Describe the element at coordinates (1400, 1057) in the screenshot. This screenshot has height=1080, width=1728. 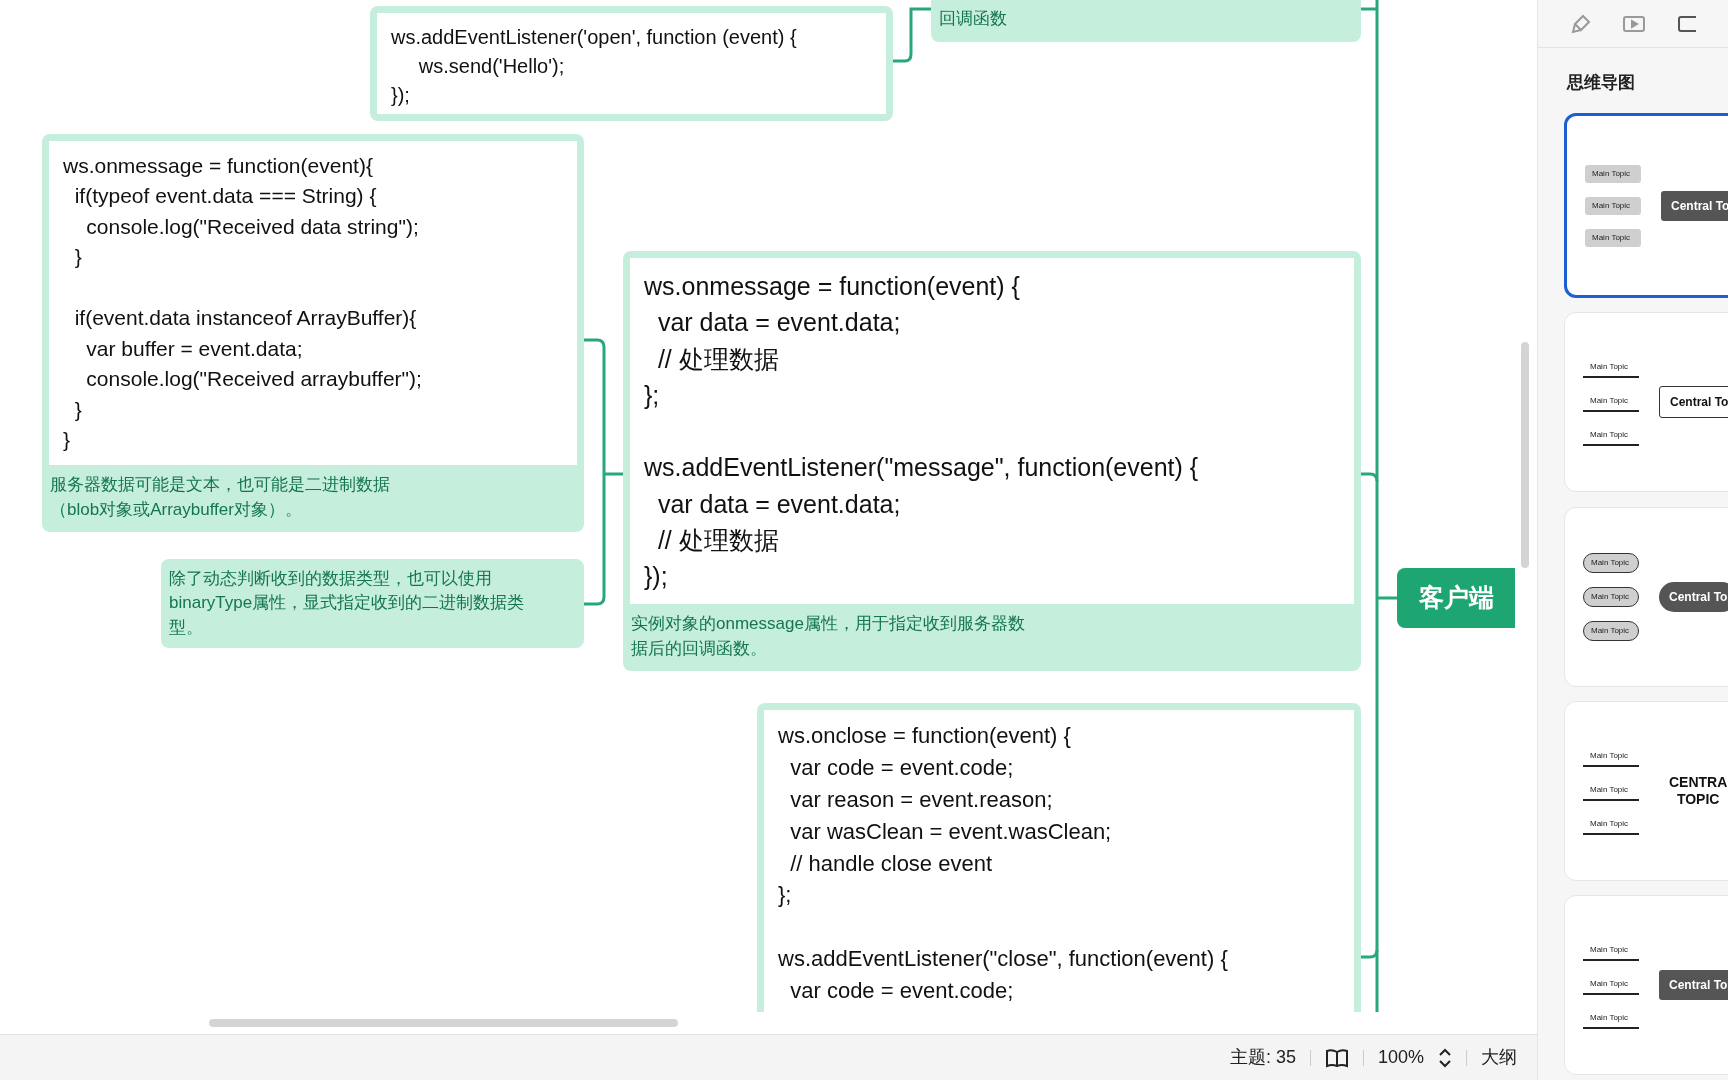
I see `zoom-level: 100%` at that location.